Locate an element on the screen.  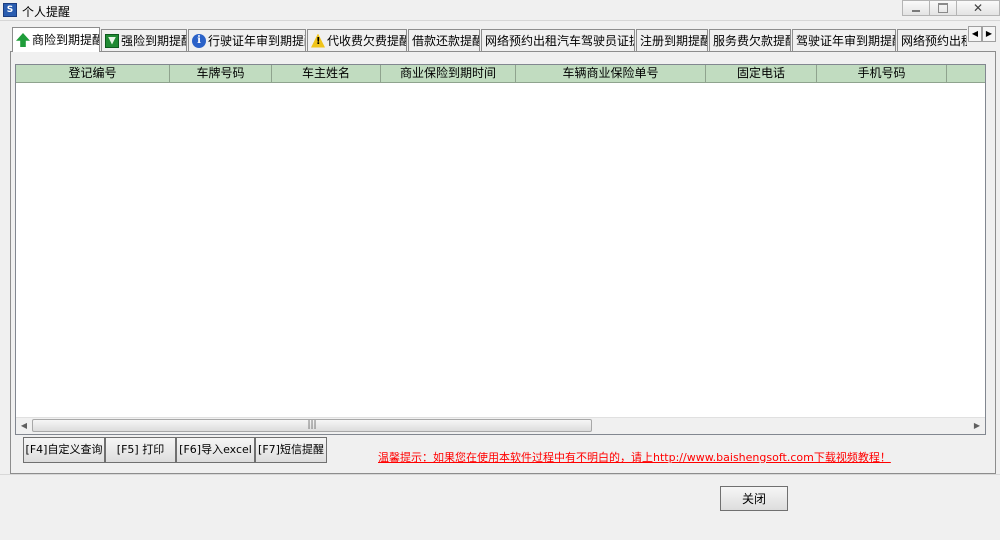
maximize-icon is located at coordinates (943, 8).